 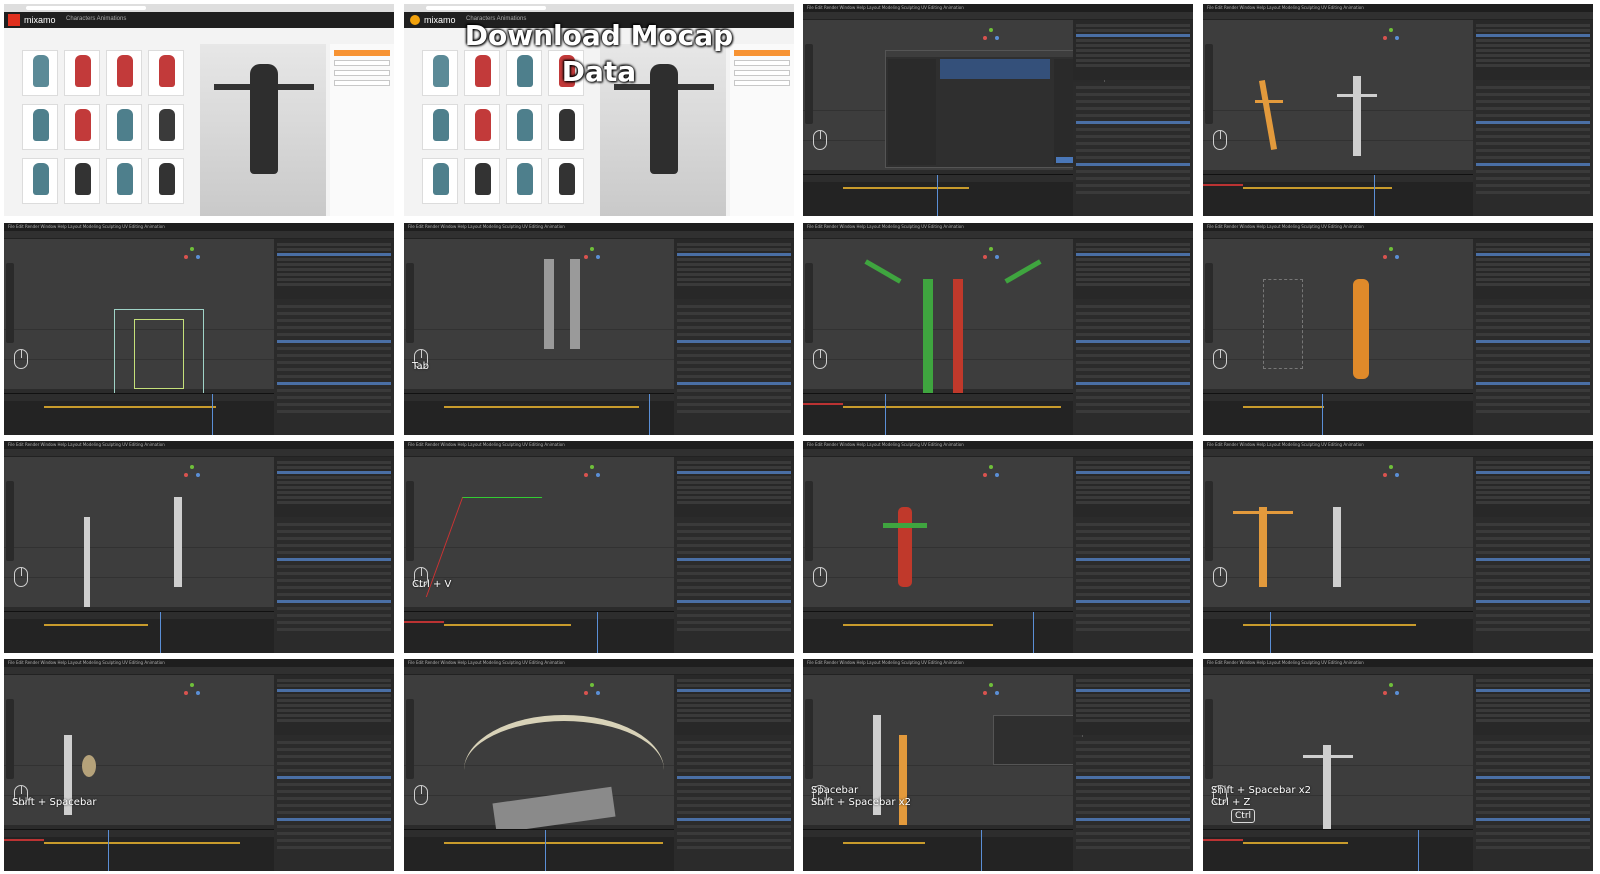 I want to click on 3d-viewport, so click(x=139, y=532).